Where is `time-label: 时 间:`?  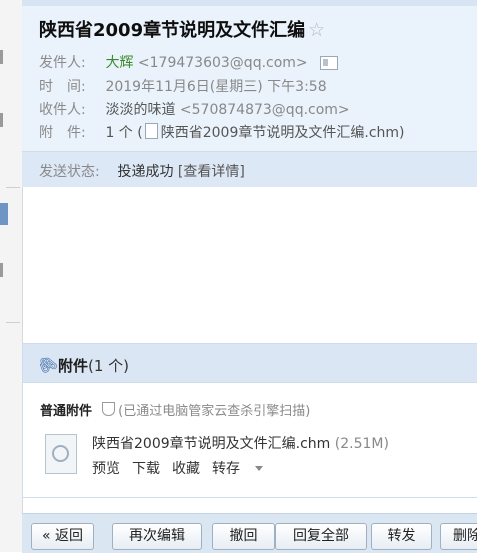
time-label: 时 间: is located at coordinates (62, 87).